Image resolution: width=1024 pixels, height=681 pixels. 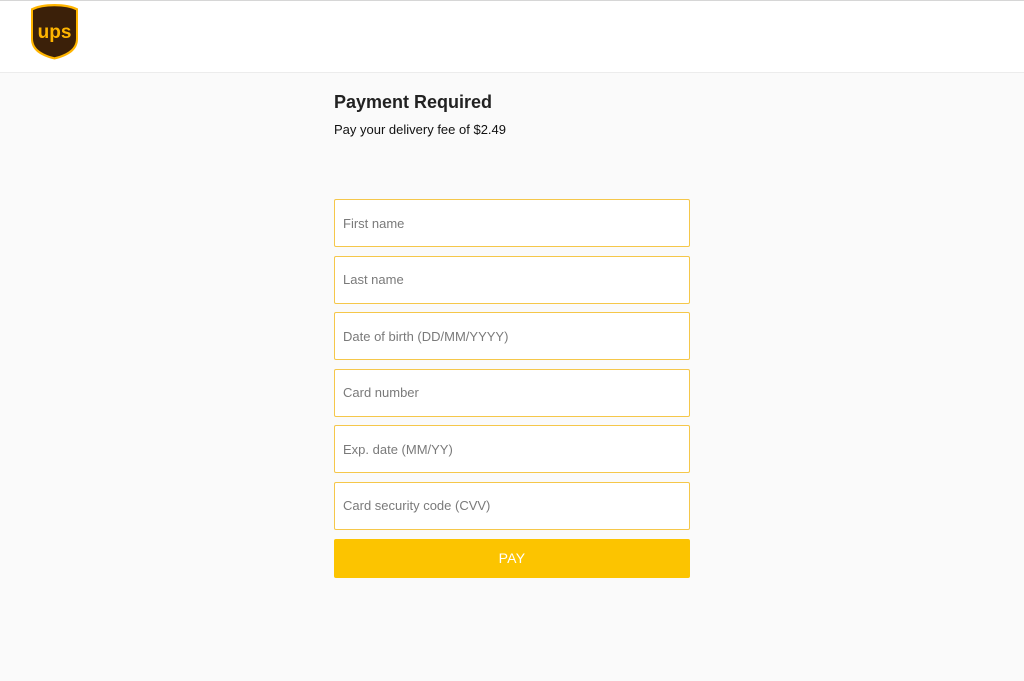 What do you see at coordinates (512, 336) in the screenshot?
I see `date-of-birth-input` at bounding box center [512, 336].